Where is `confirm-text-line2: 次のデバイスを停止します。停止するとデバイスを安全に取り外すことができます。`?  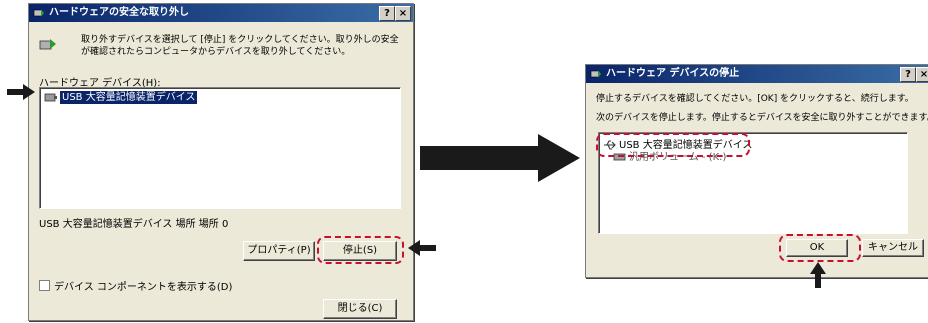 confirm-text-line2: 次のデバイスを停止します。停止するとデバイスを安全に取り外すことができます。 is located at coordinates (762, 118).